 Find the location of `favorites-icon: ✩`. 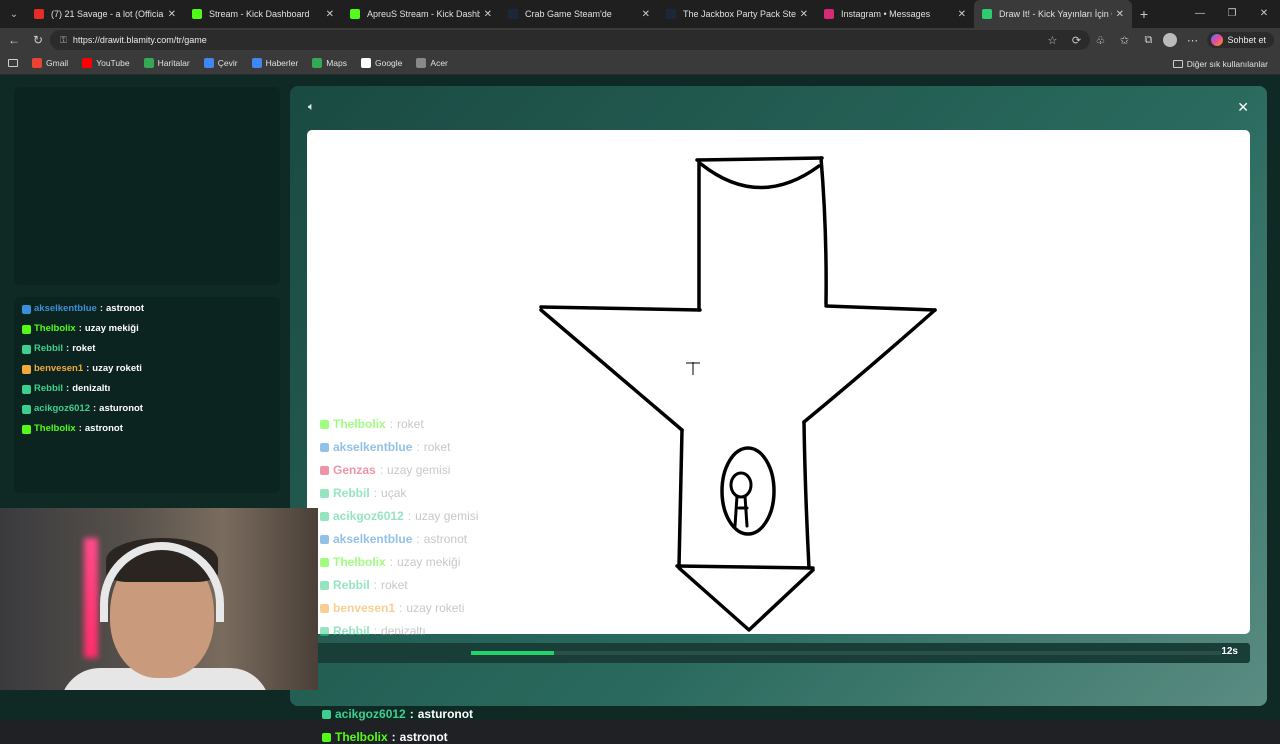

favorites-icon: ✩ is located at coordinates (1124, 40).